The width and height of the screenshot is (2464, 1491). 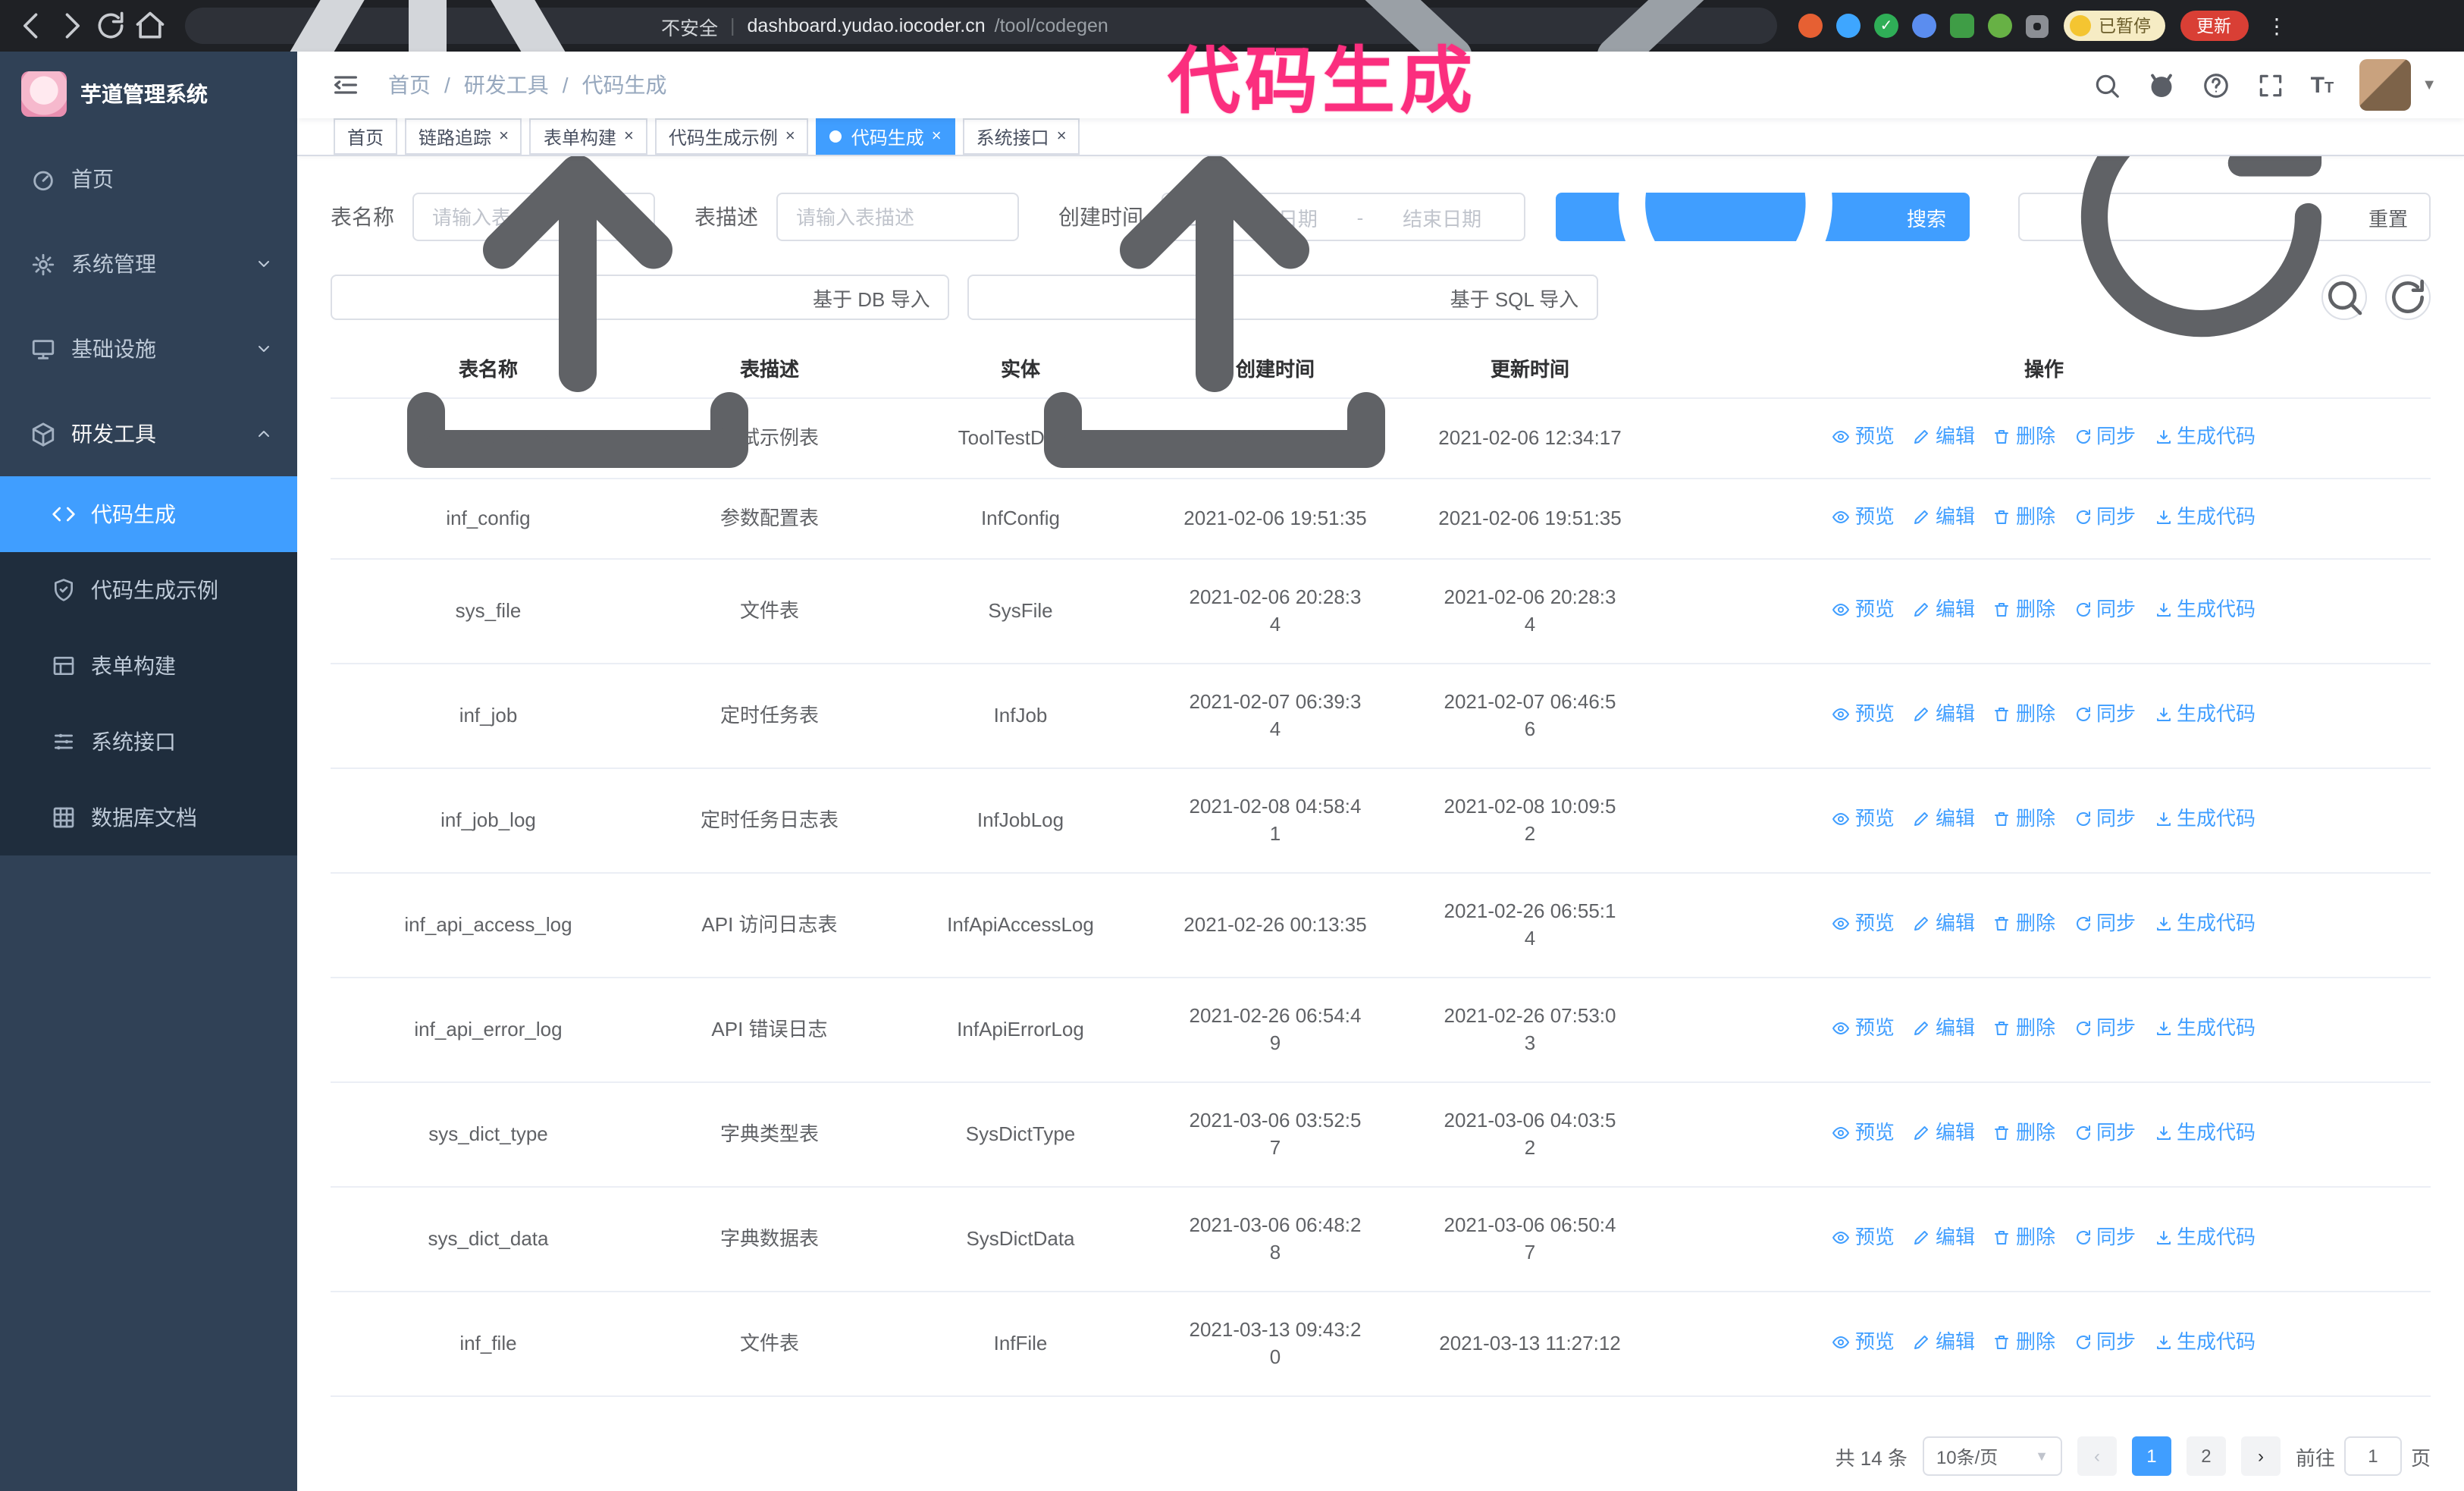 What do you see at coordinates (1886, 26) in the screenshot?
I see `extension-icon-check: ✓` at bounding box center [1886, 26].